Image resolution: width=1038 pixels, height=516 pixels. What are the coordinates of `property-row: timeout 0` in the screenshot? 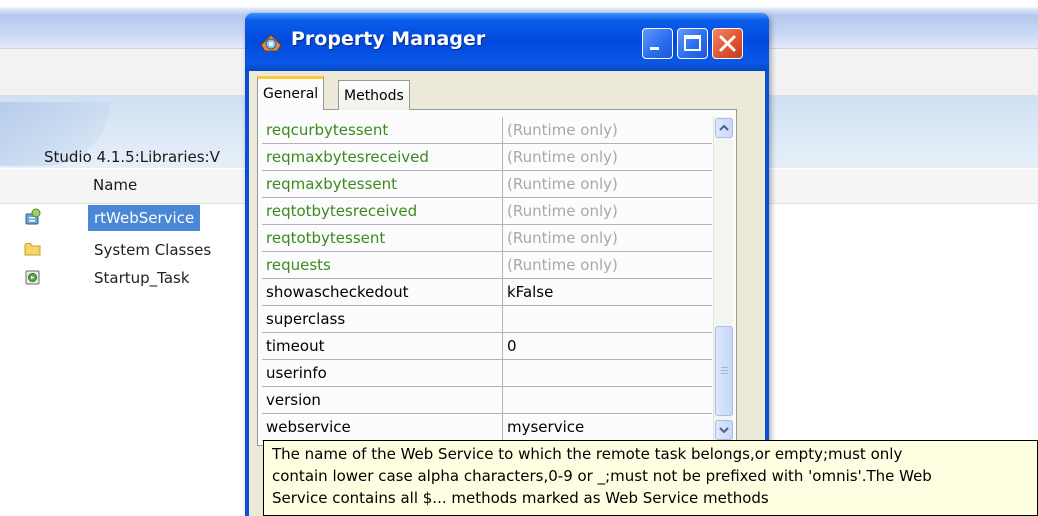 It's located at (487, 346).